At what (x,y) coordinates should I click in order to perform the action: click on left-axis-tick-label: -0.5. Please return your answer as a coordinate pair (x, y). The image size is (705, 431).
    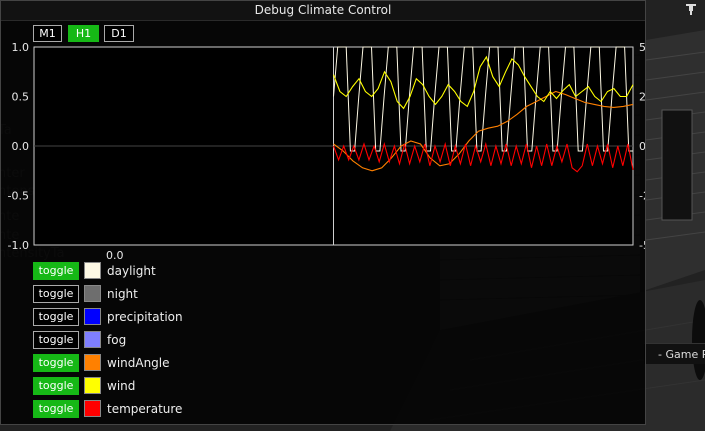
    Looking at the image, I should click on (18, 196).